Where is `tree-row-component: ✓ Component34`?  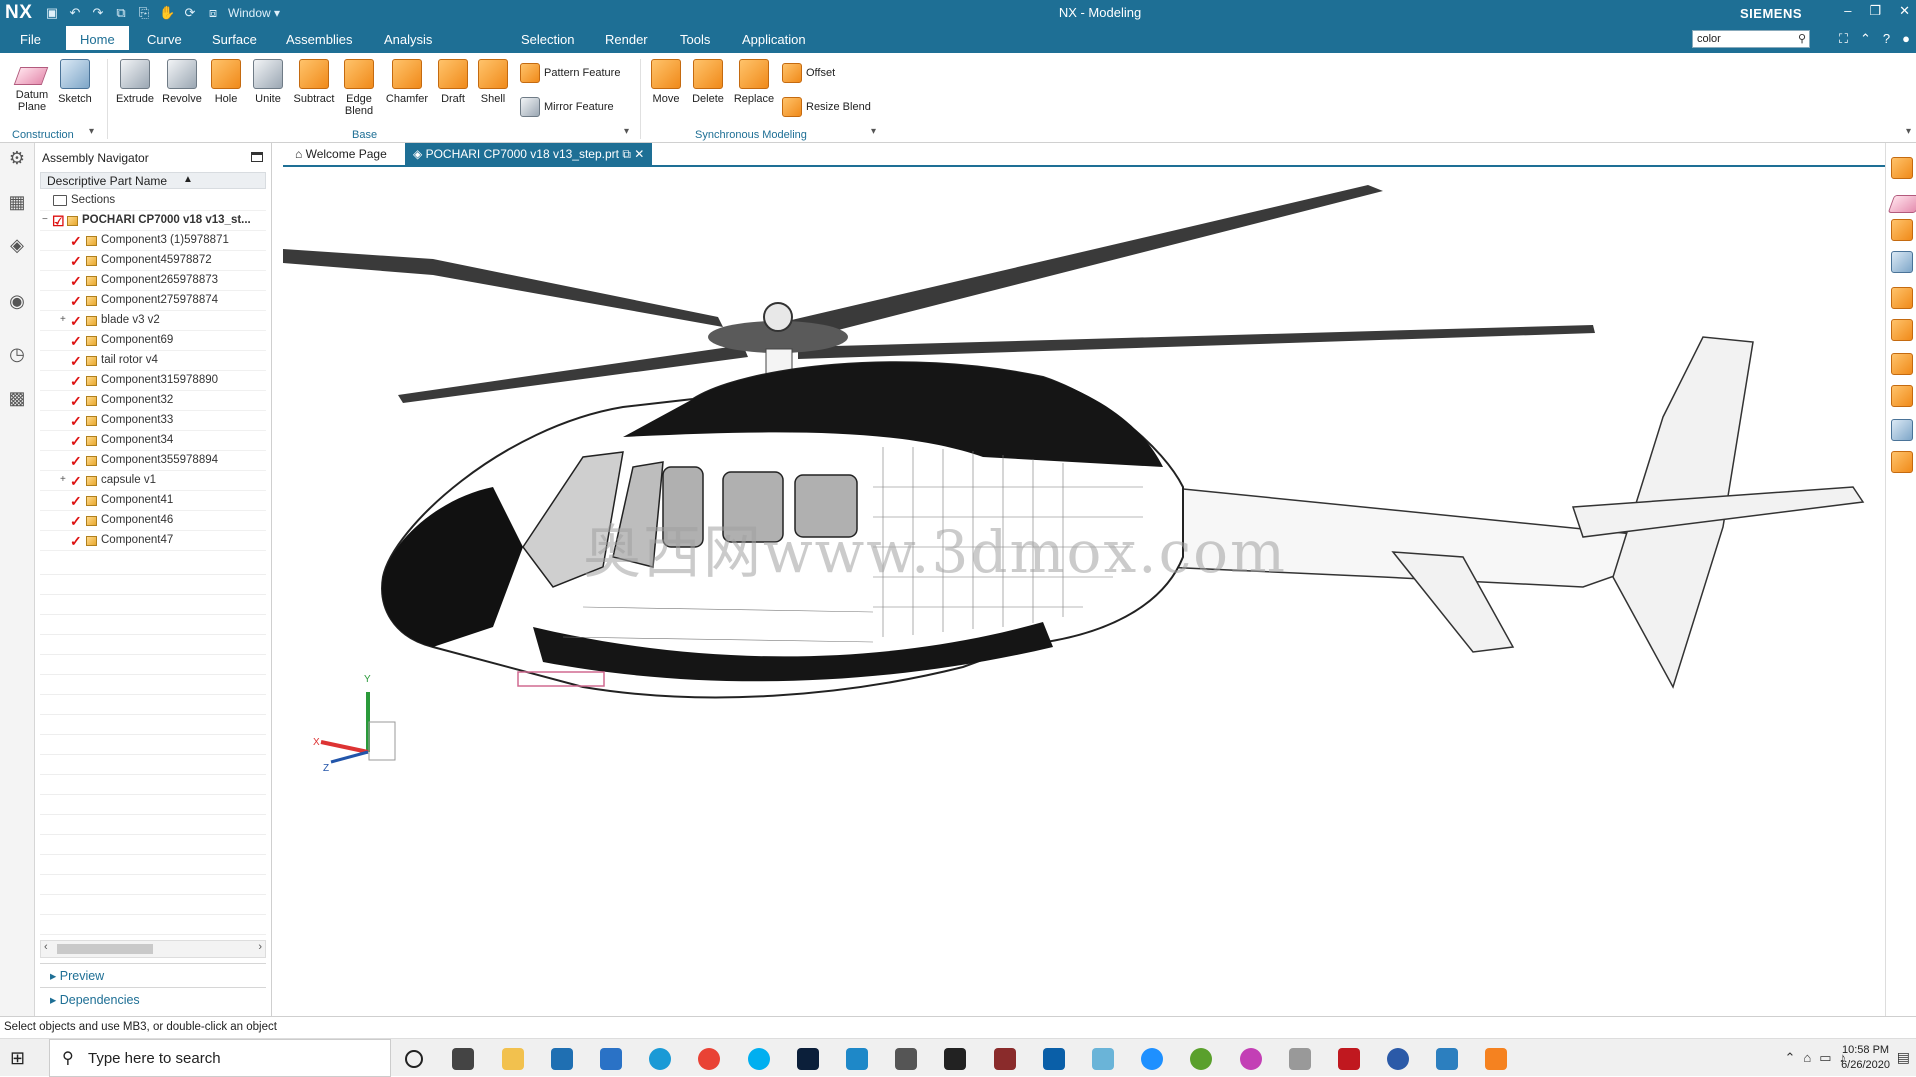
tree-row-component: ✓ Component34 is located at coordinates (153, 441).